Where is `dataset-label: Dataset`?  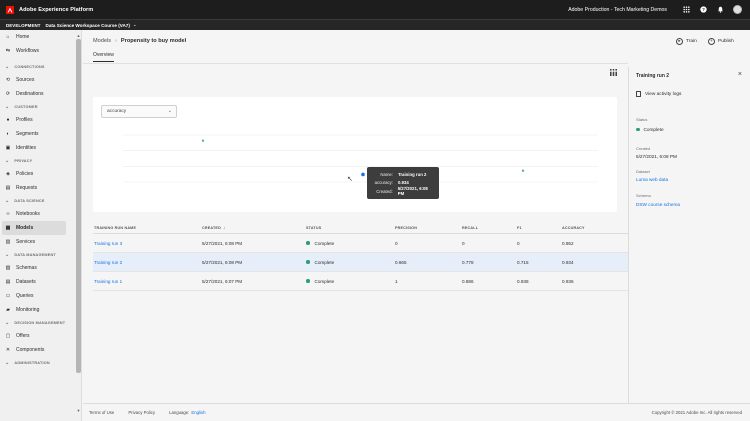 dataset-label: Dataset is located at coordinates (643, 171).